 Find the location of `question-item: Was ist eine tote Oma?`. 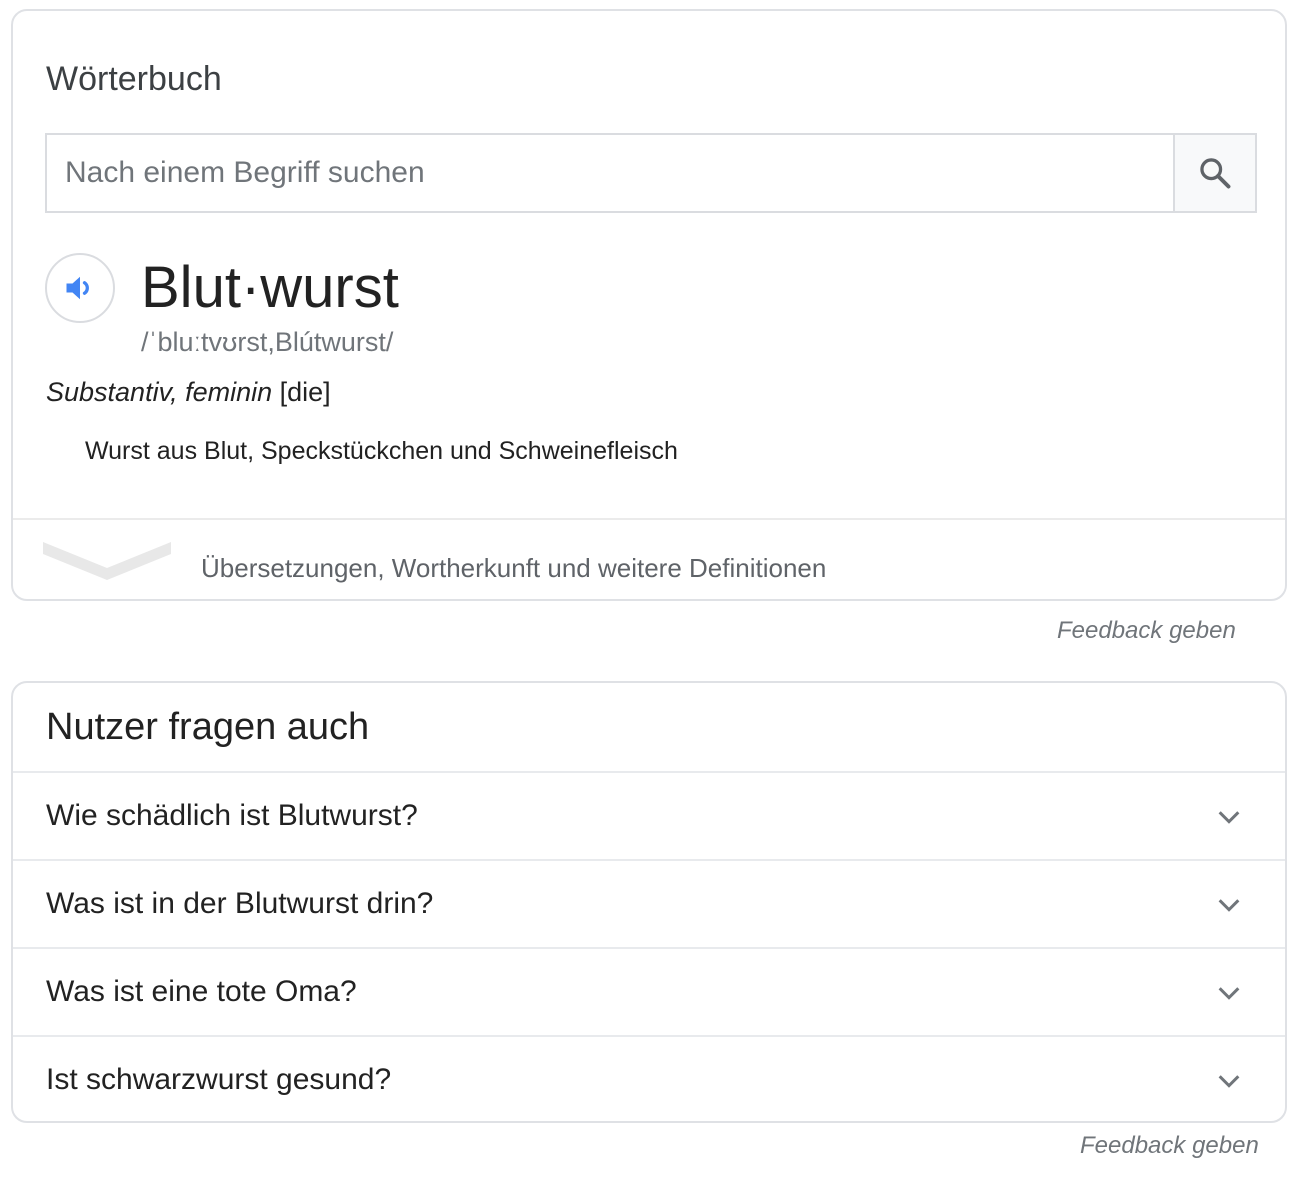

question-item: Was ist eine tote Oma? is located at coordinates (649, 991).